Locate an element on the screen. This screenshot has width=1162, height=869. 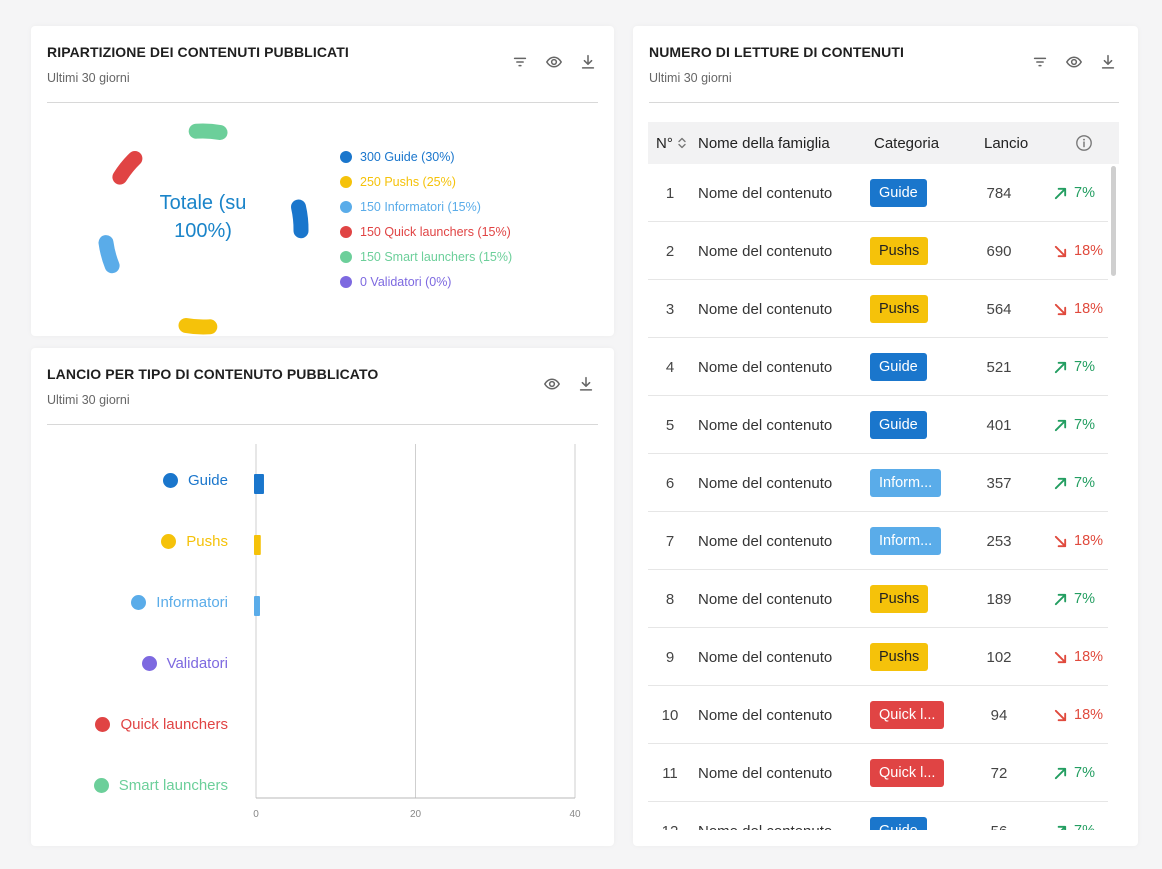
bar-guide is located at coordinates (259, 484).